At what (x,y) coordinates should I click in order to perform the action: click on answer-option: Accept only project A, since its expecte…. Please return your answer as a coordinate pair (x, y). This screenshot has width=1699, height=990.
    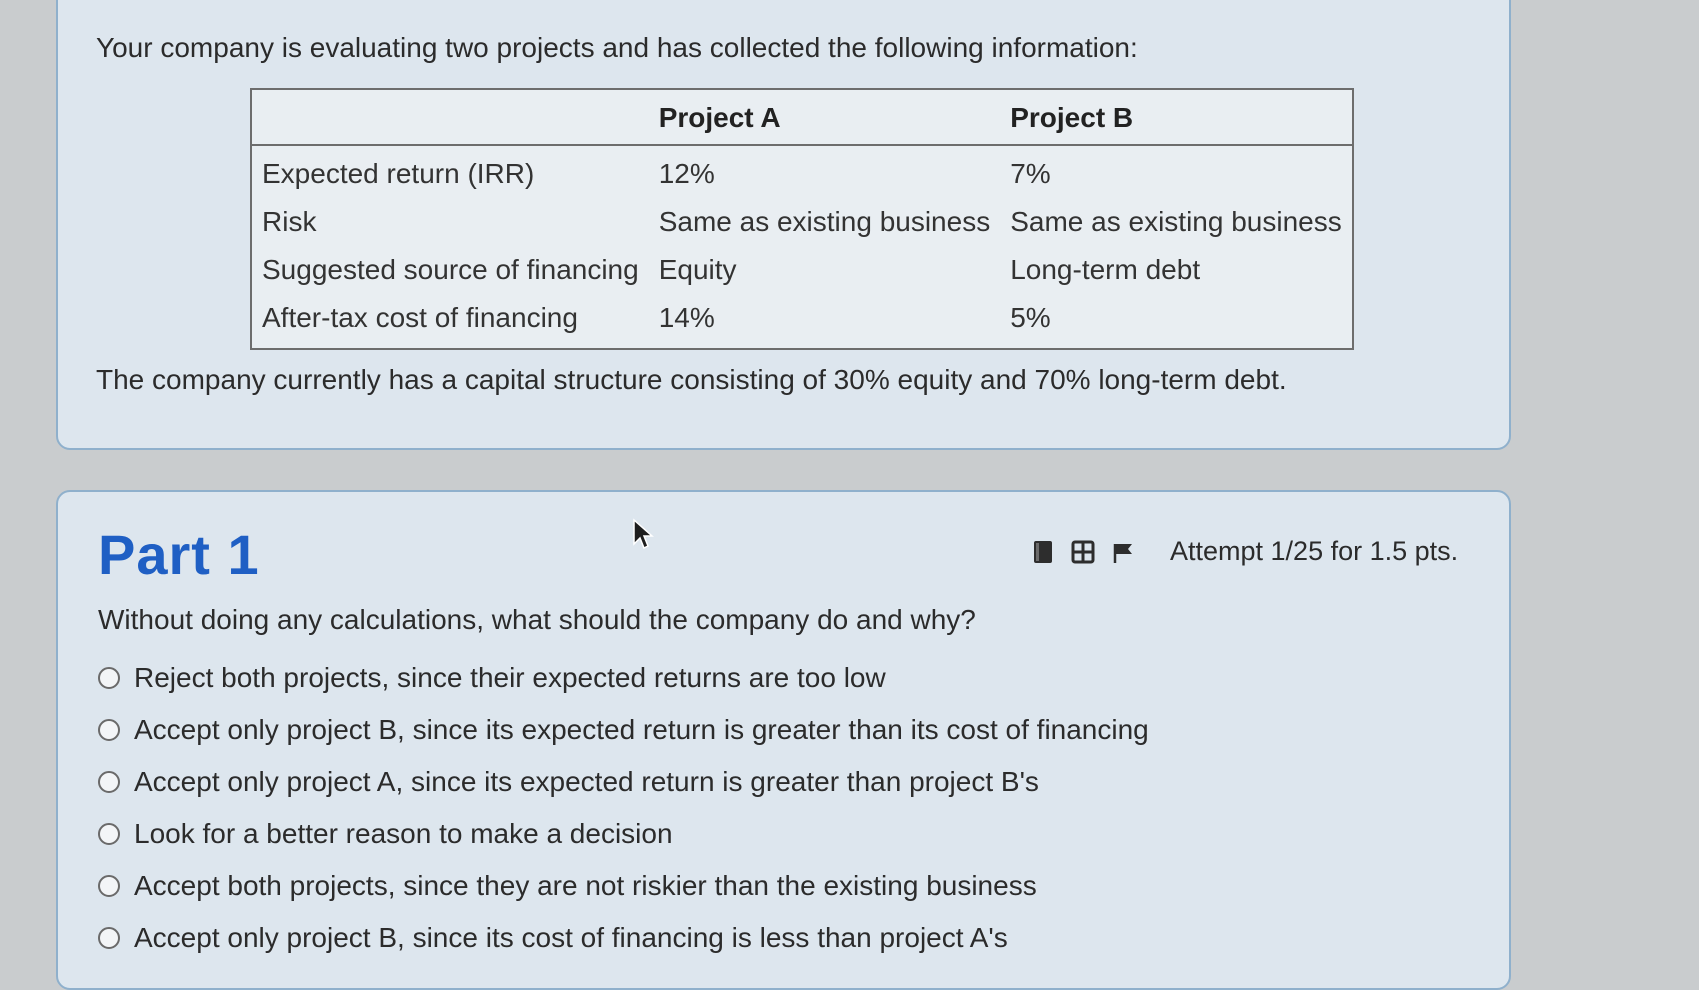
    Looking at the image, I should click on (623, 782).